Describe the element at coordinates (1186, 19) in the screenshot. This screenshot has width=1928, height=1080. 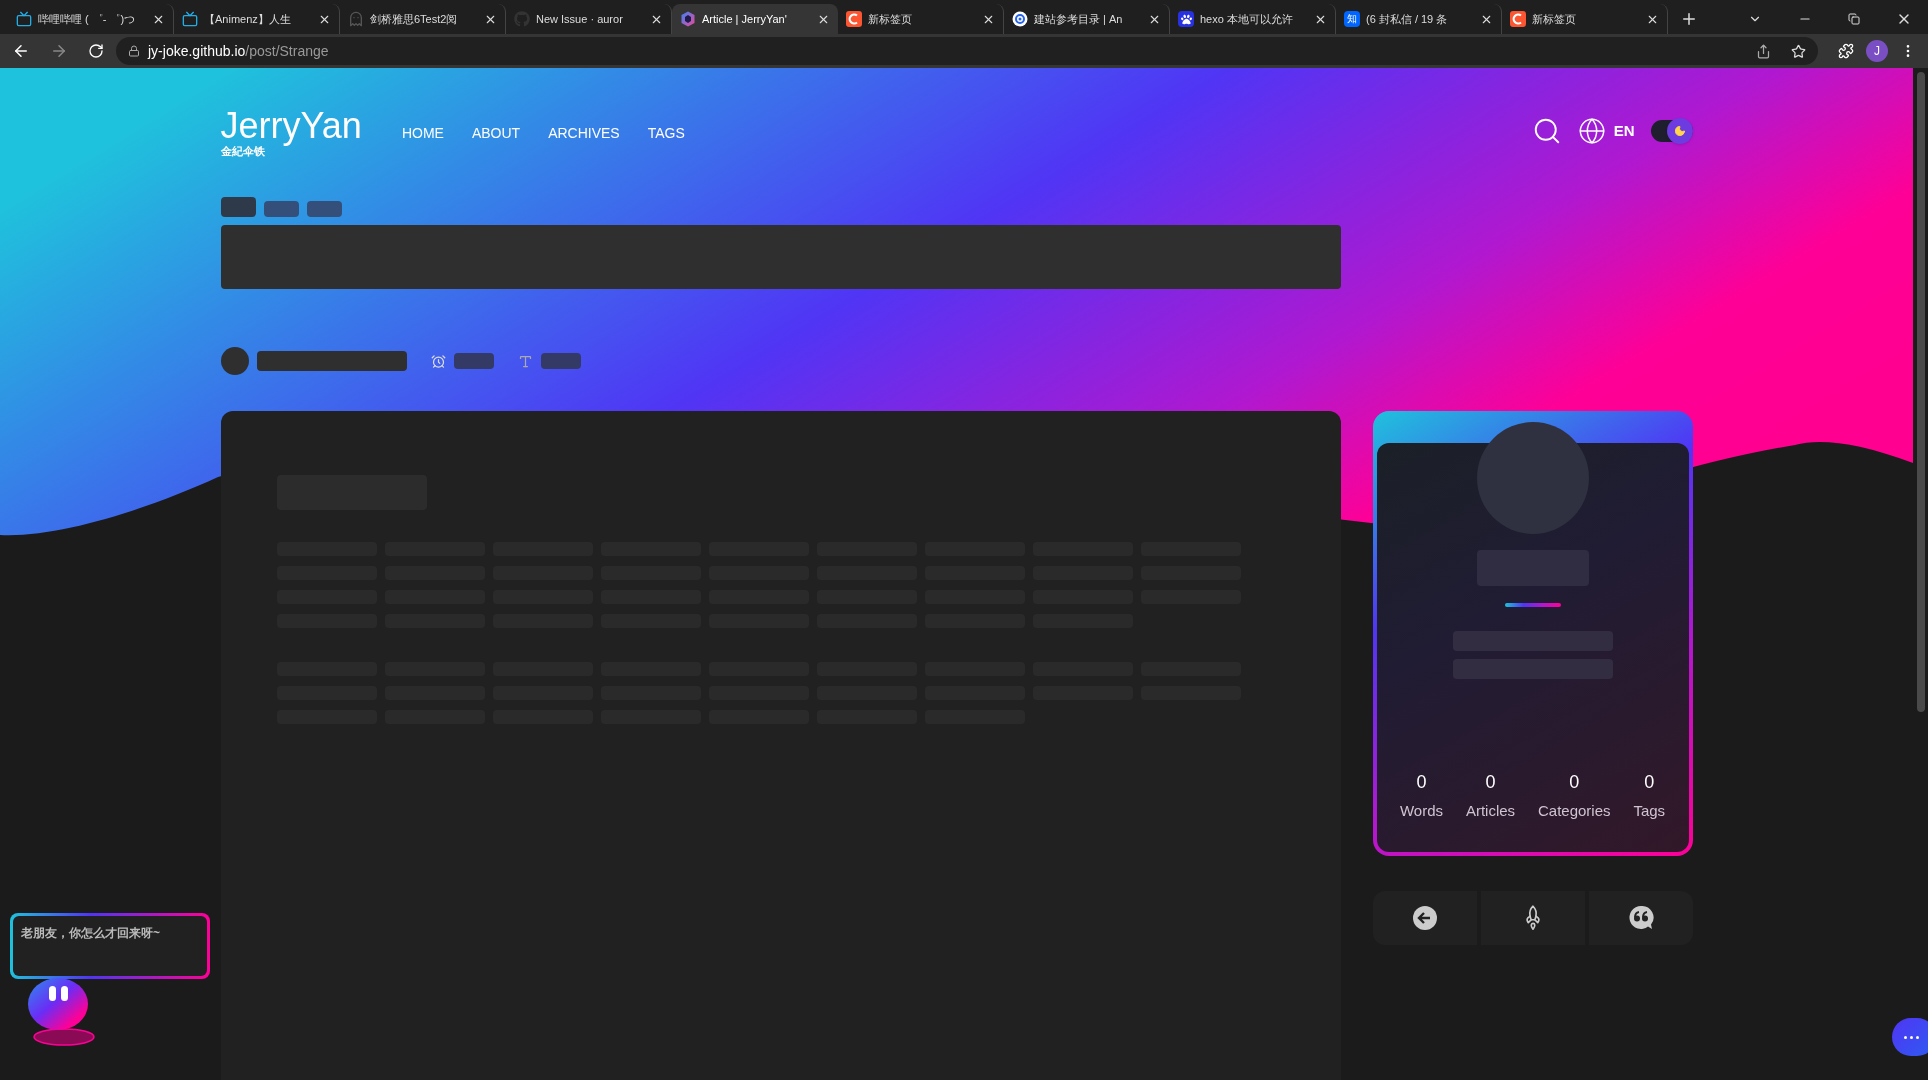
I see `paw-icon` at that location.